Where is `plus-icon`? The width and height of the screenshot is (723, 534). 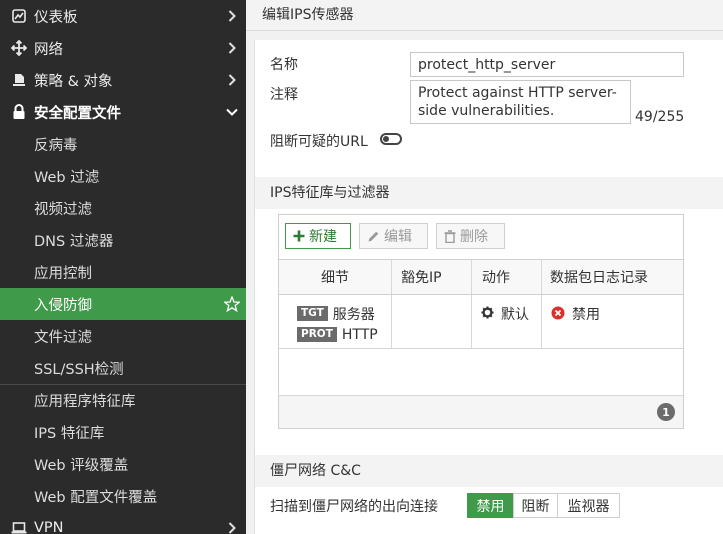
plus-icon is located at coordinates (299, 236).